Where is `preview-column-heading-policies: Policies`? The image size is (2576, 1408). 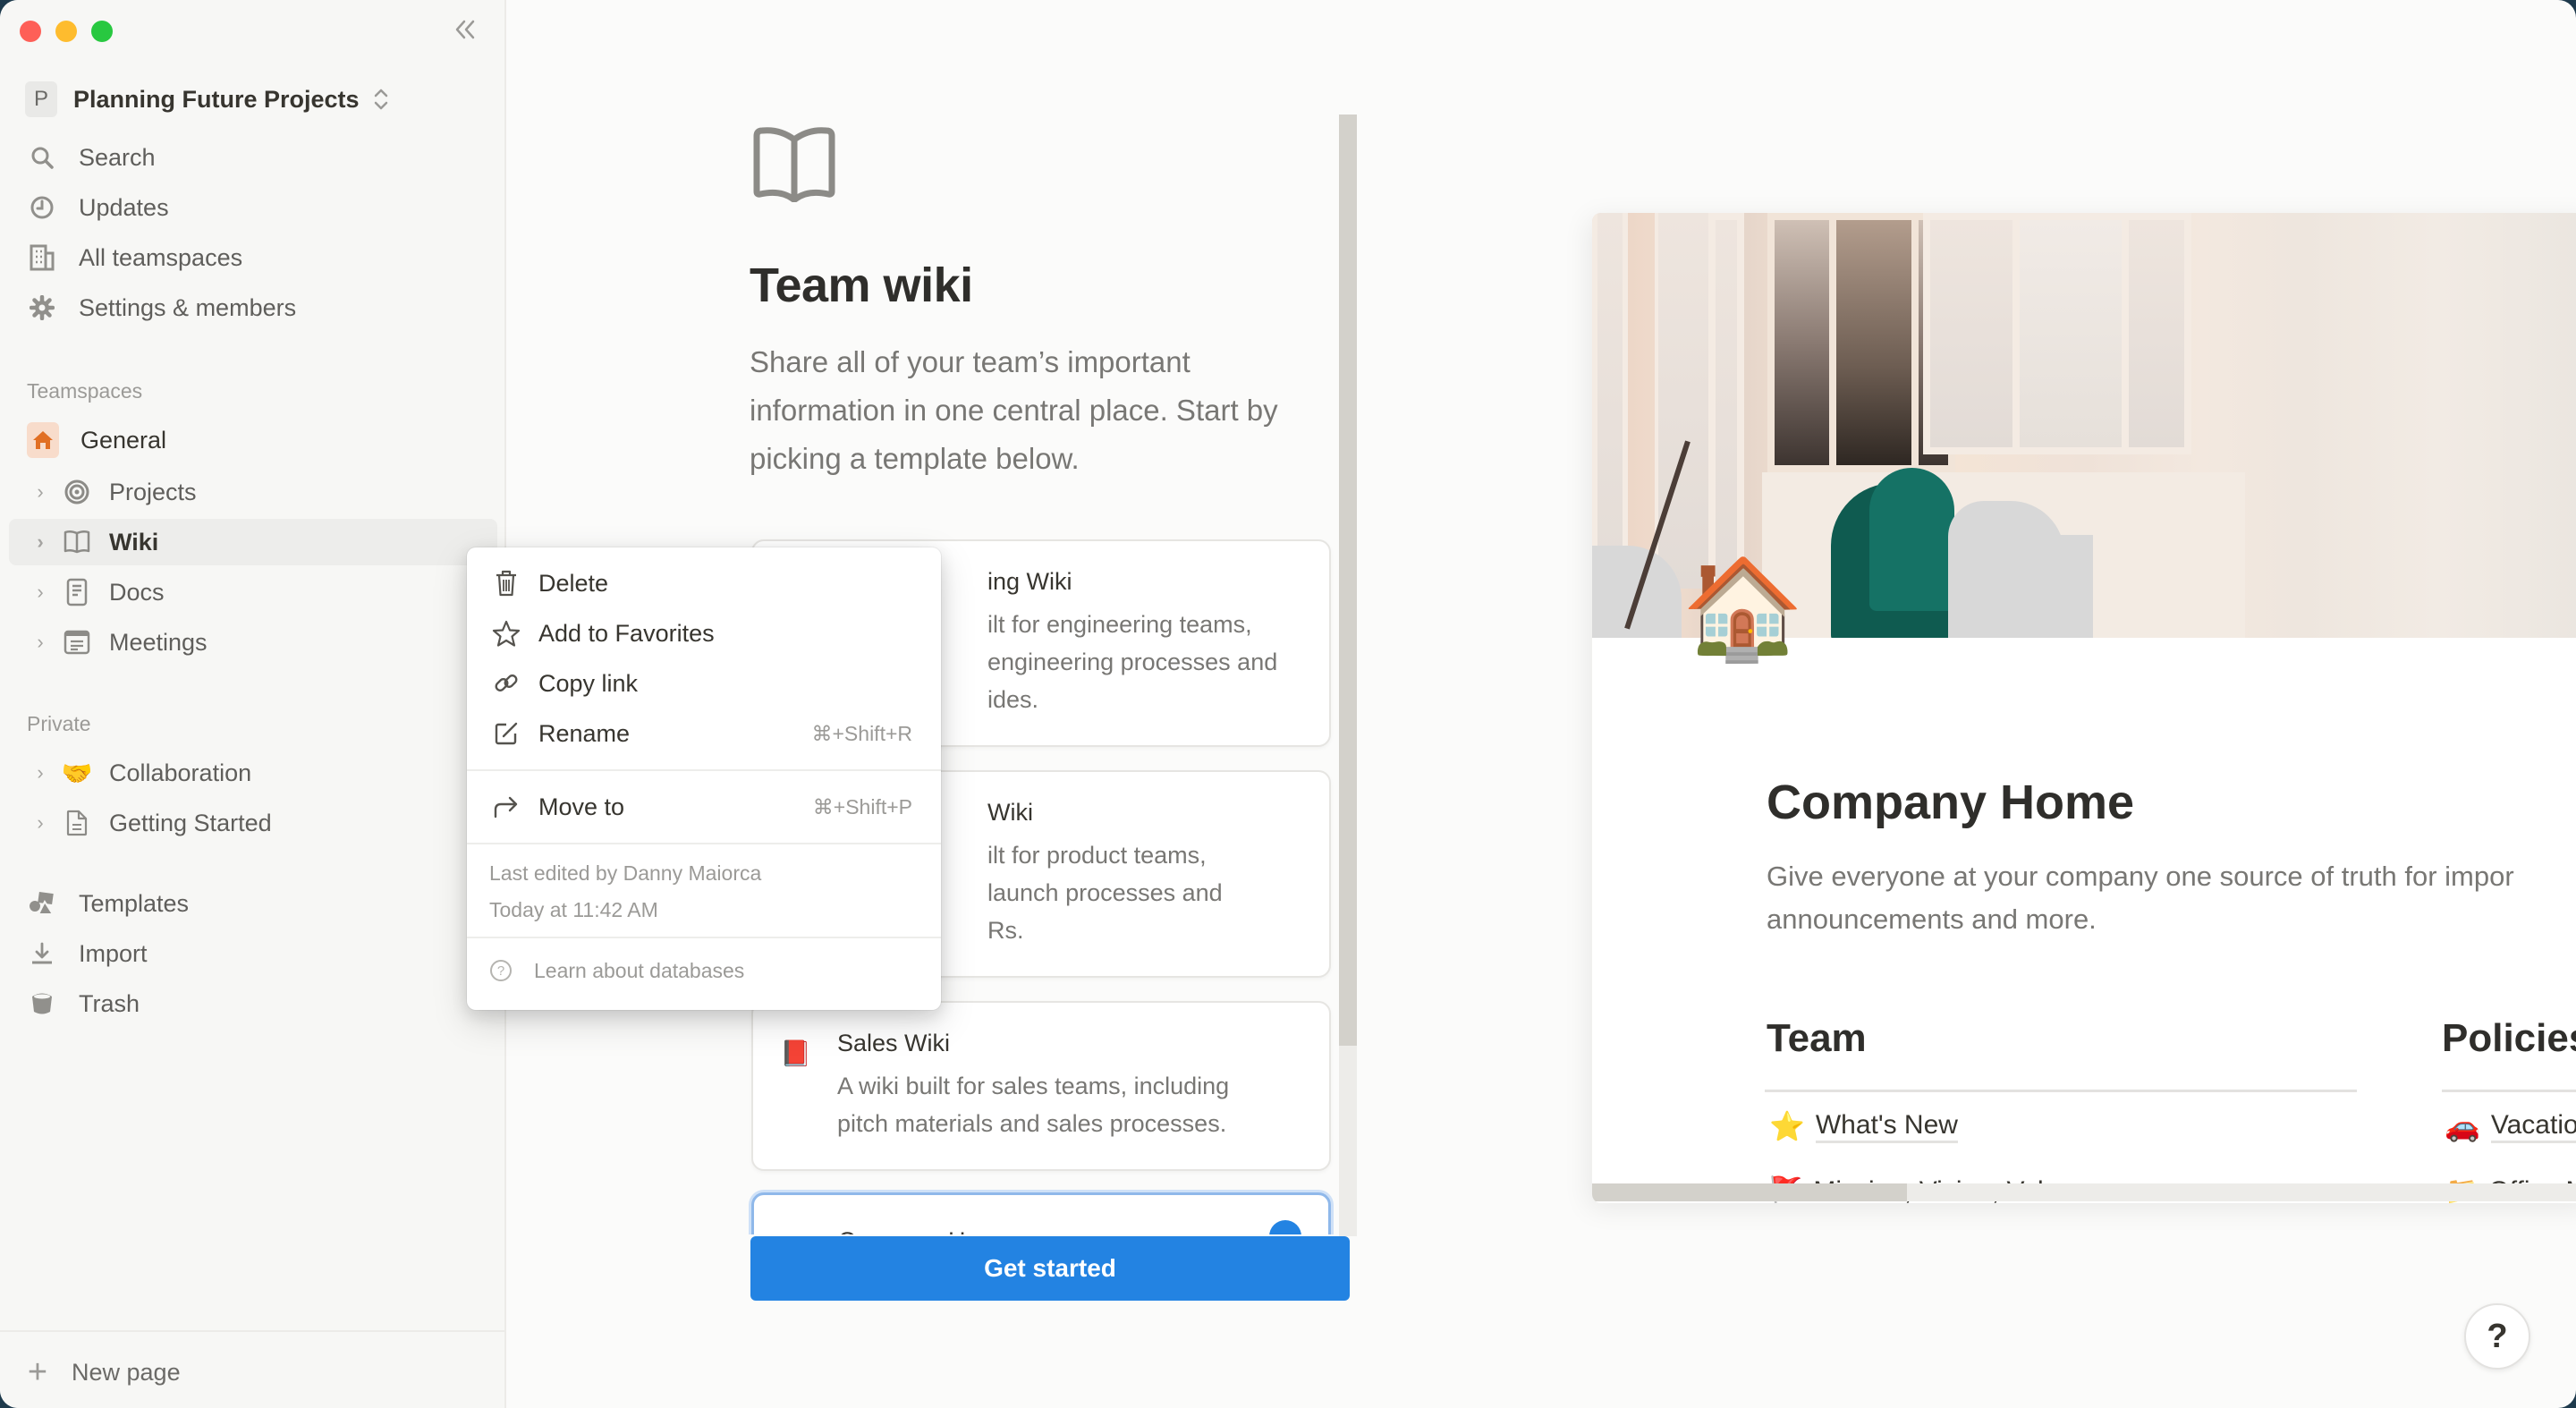 preview-column-heading-policies: Policies is located at coordinates (2509, 1038).